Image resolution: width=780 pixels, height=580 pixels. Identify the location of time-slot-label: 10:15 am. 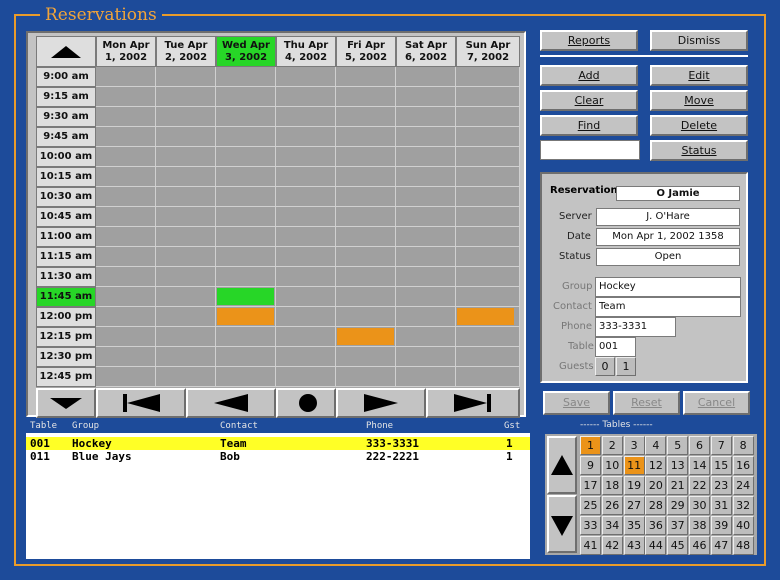
(66, 177).